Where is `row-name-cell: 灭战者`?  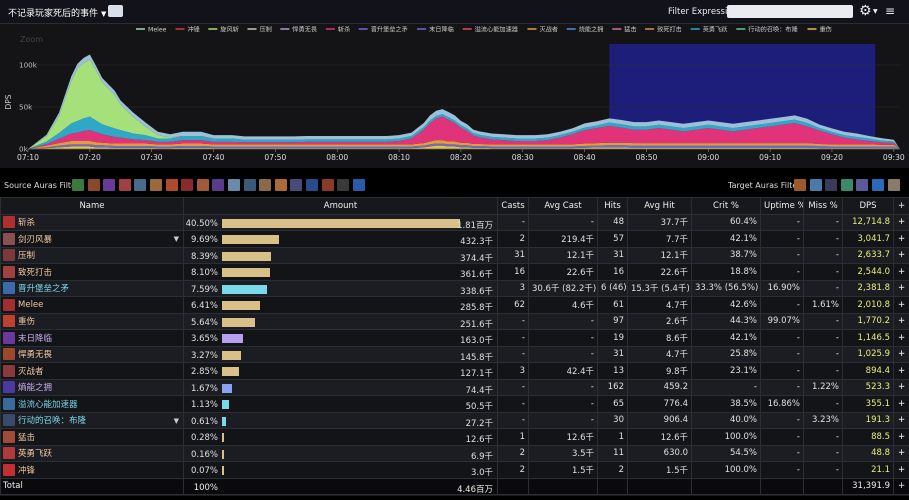
row-name-cell: 灭战者 is located at coordinates (92, 371).